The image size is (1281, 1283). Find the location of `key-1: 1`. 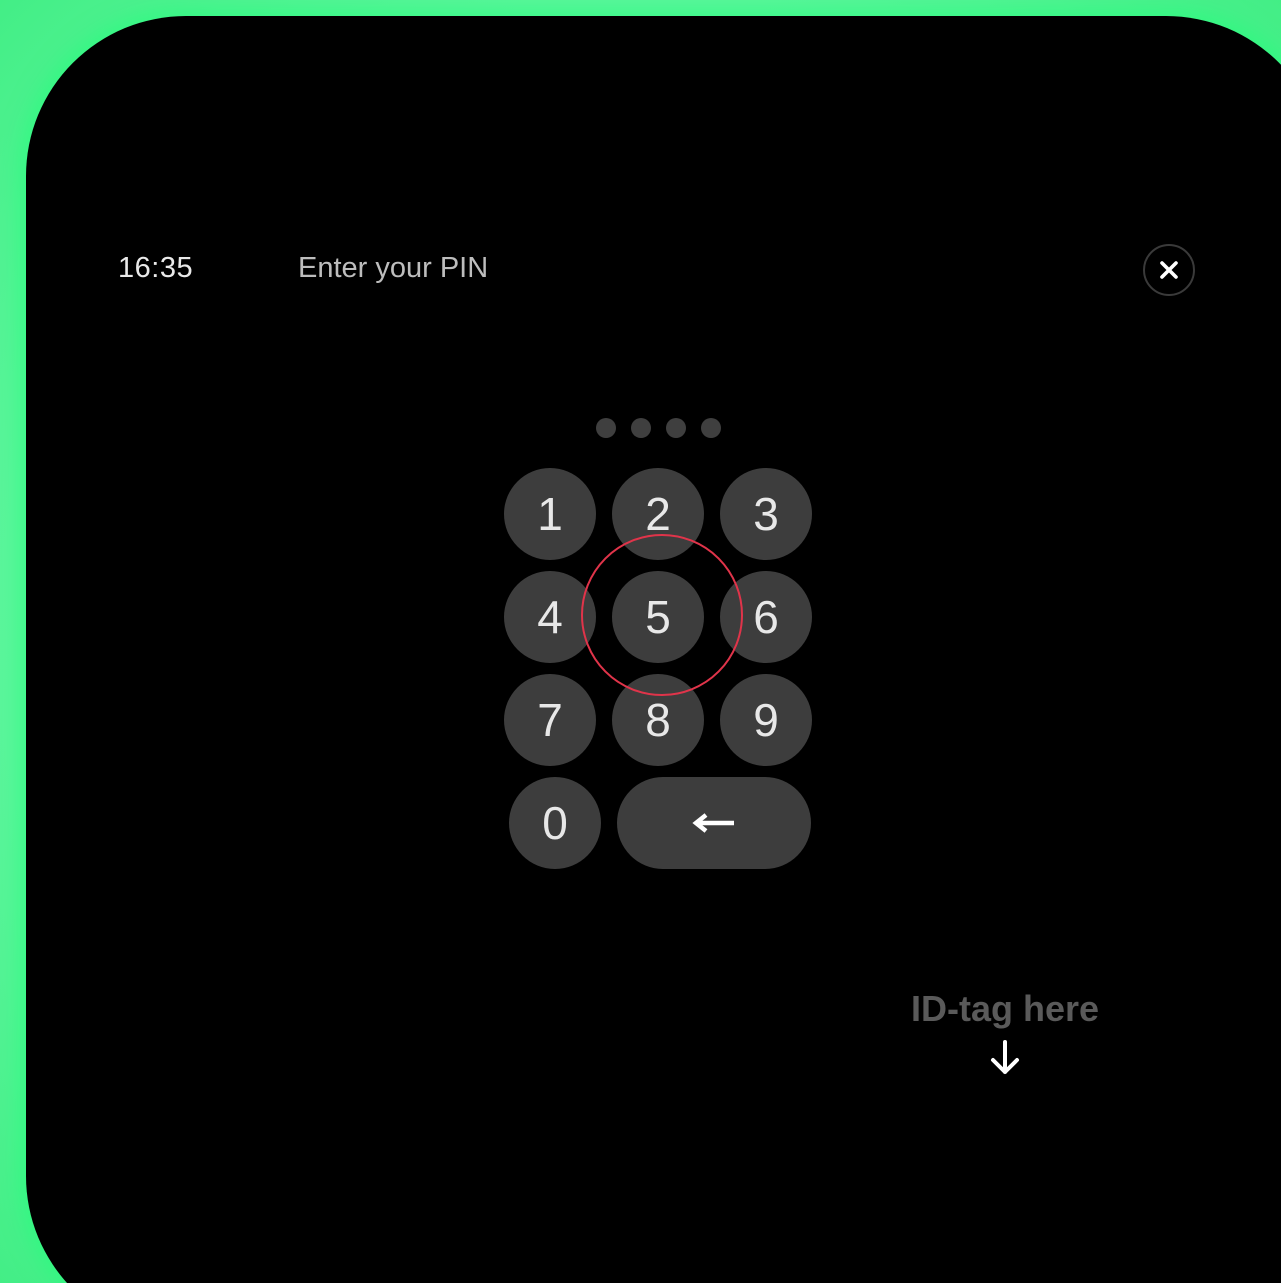

key-1: 1 is located at coordinates (550, 514).